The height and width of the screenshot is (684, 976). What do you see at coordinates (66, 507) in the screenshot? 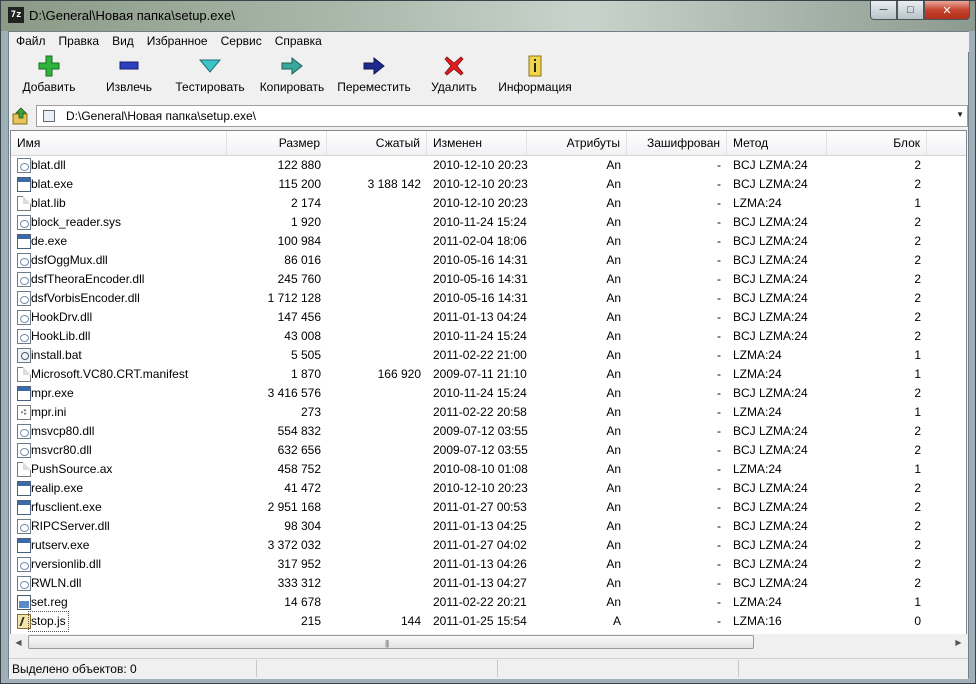
I see `cell-name: rfusclient.exe` at bounding box center [66, 507].